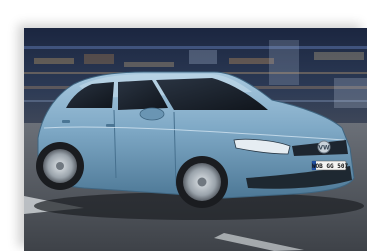 Image resolution: width=367 pixels, height=251 pixels. I want to click on svg-text: VW, so click(324, 148).